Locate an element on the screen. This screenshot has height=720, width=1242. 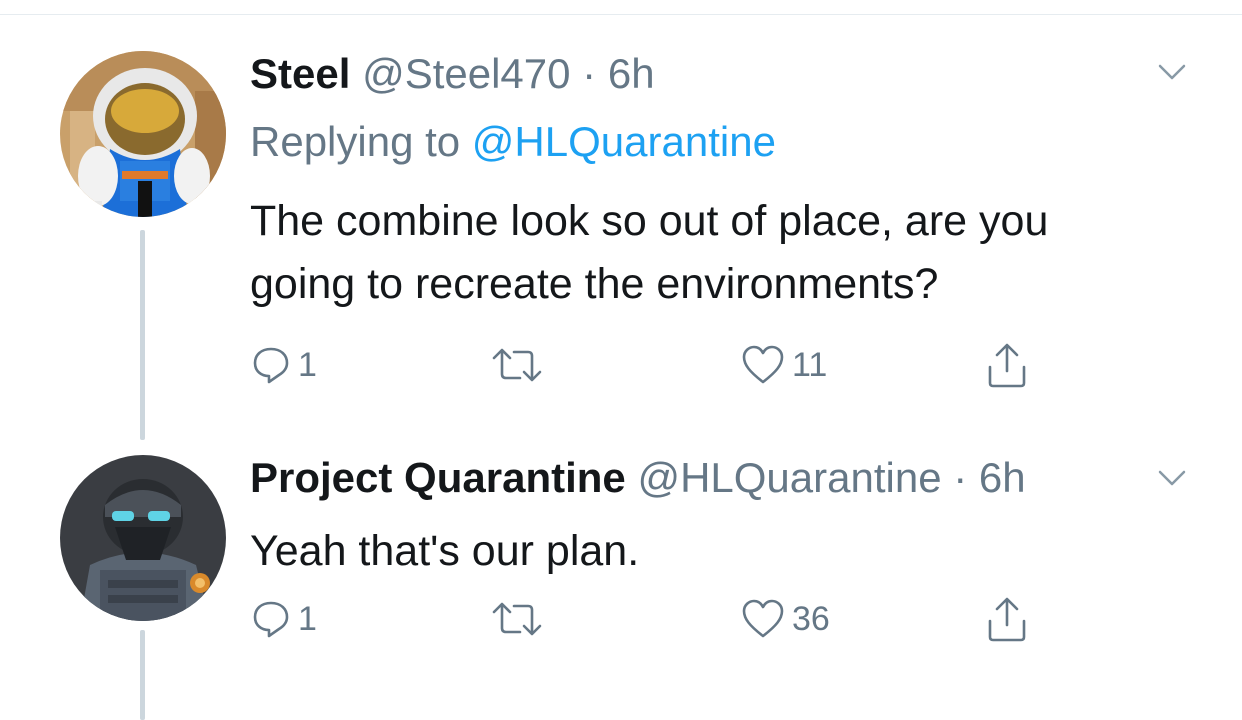
tweet-header: Steel @Steel470 · 6h is located at coordinates (452, 74).